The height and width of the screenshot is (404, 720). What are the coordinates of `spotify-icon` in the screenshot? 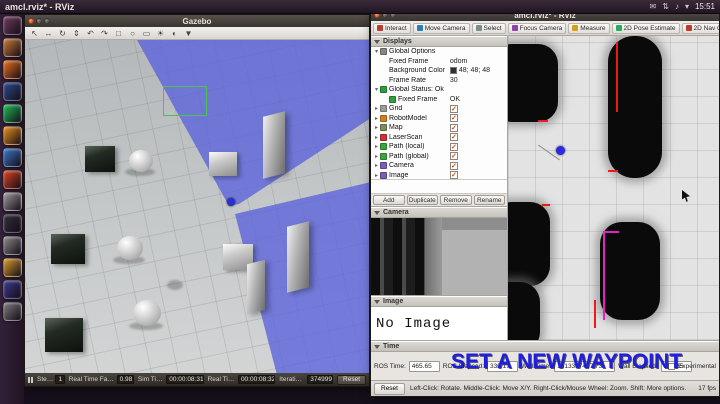 It's located at (12, 113).